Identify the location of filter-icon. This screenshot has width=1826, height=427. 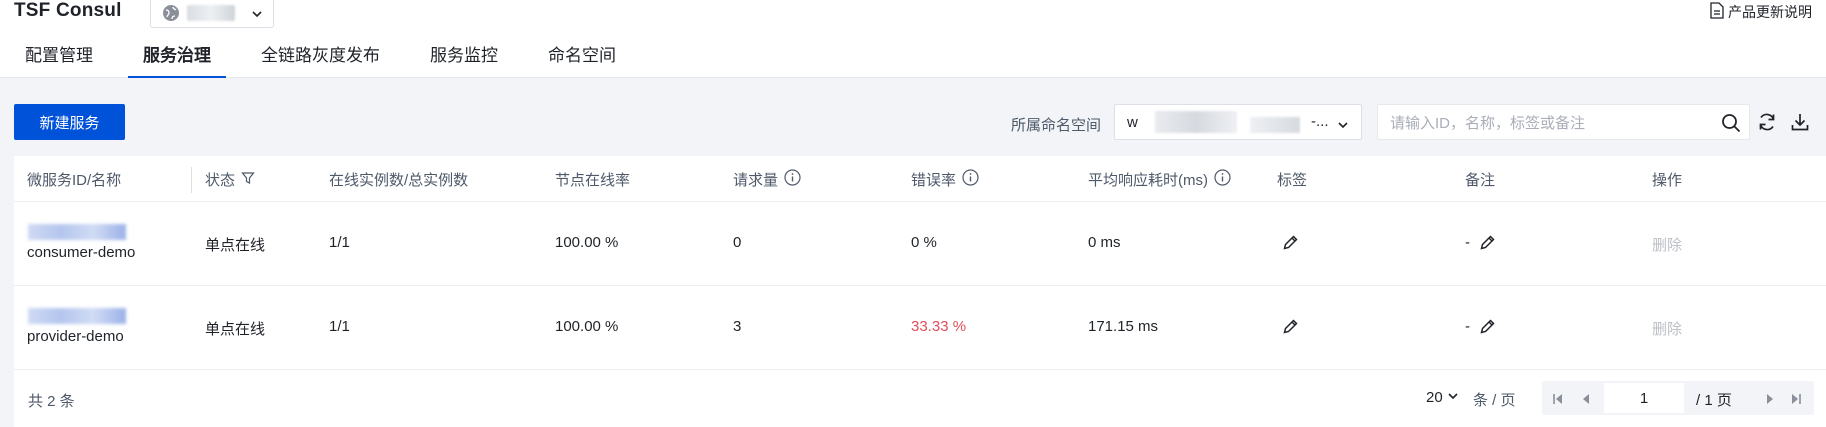
(248, 180).